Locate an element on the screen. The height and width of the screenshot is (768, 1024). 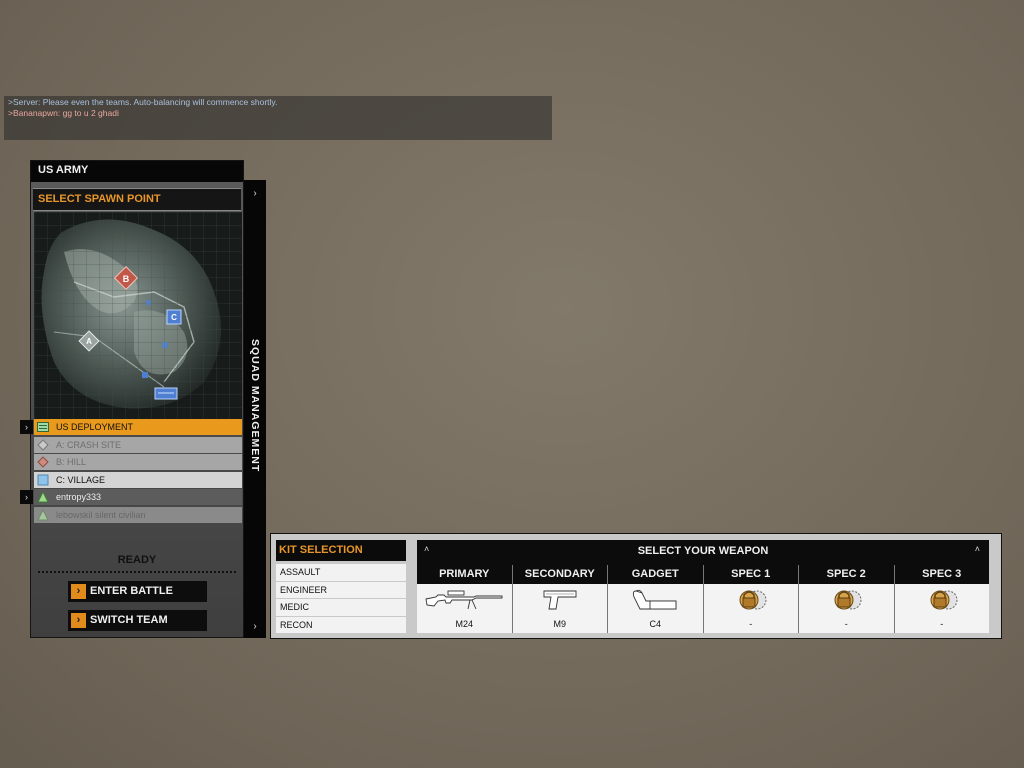
slot-body: C4 is located at coordinates (655, 608).